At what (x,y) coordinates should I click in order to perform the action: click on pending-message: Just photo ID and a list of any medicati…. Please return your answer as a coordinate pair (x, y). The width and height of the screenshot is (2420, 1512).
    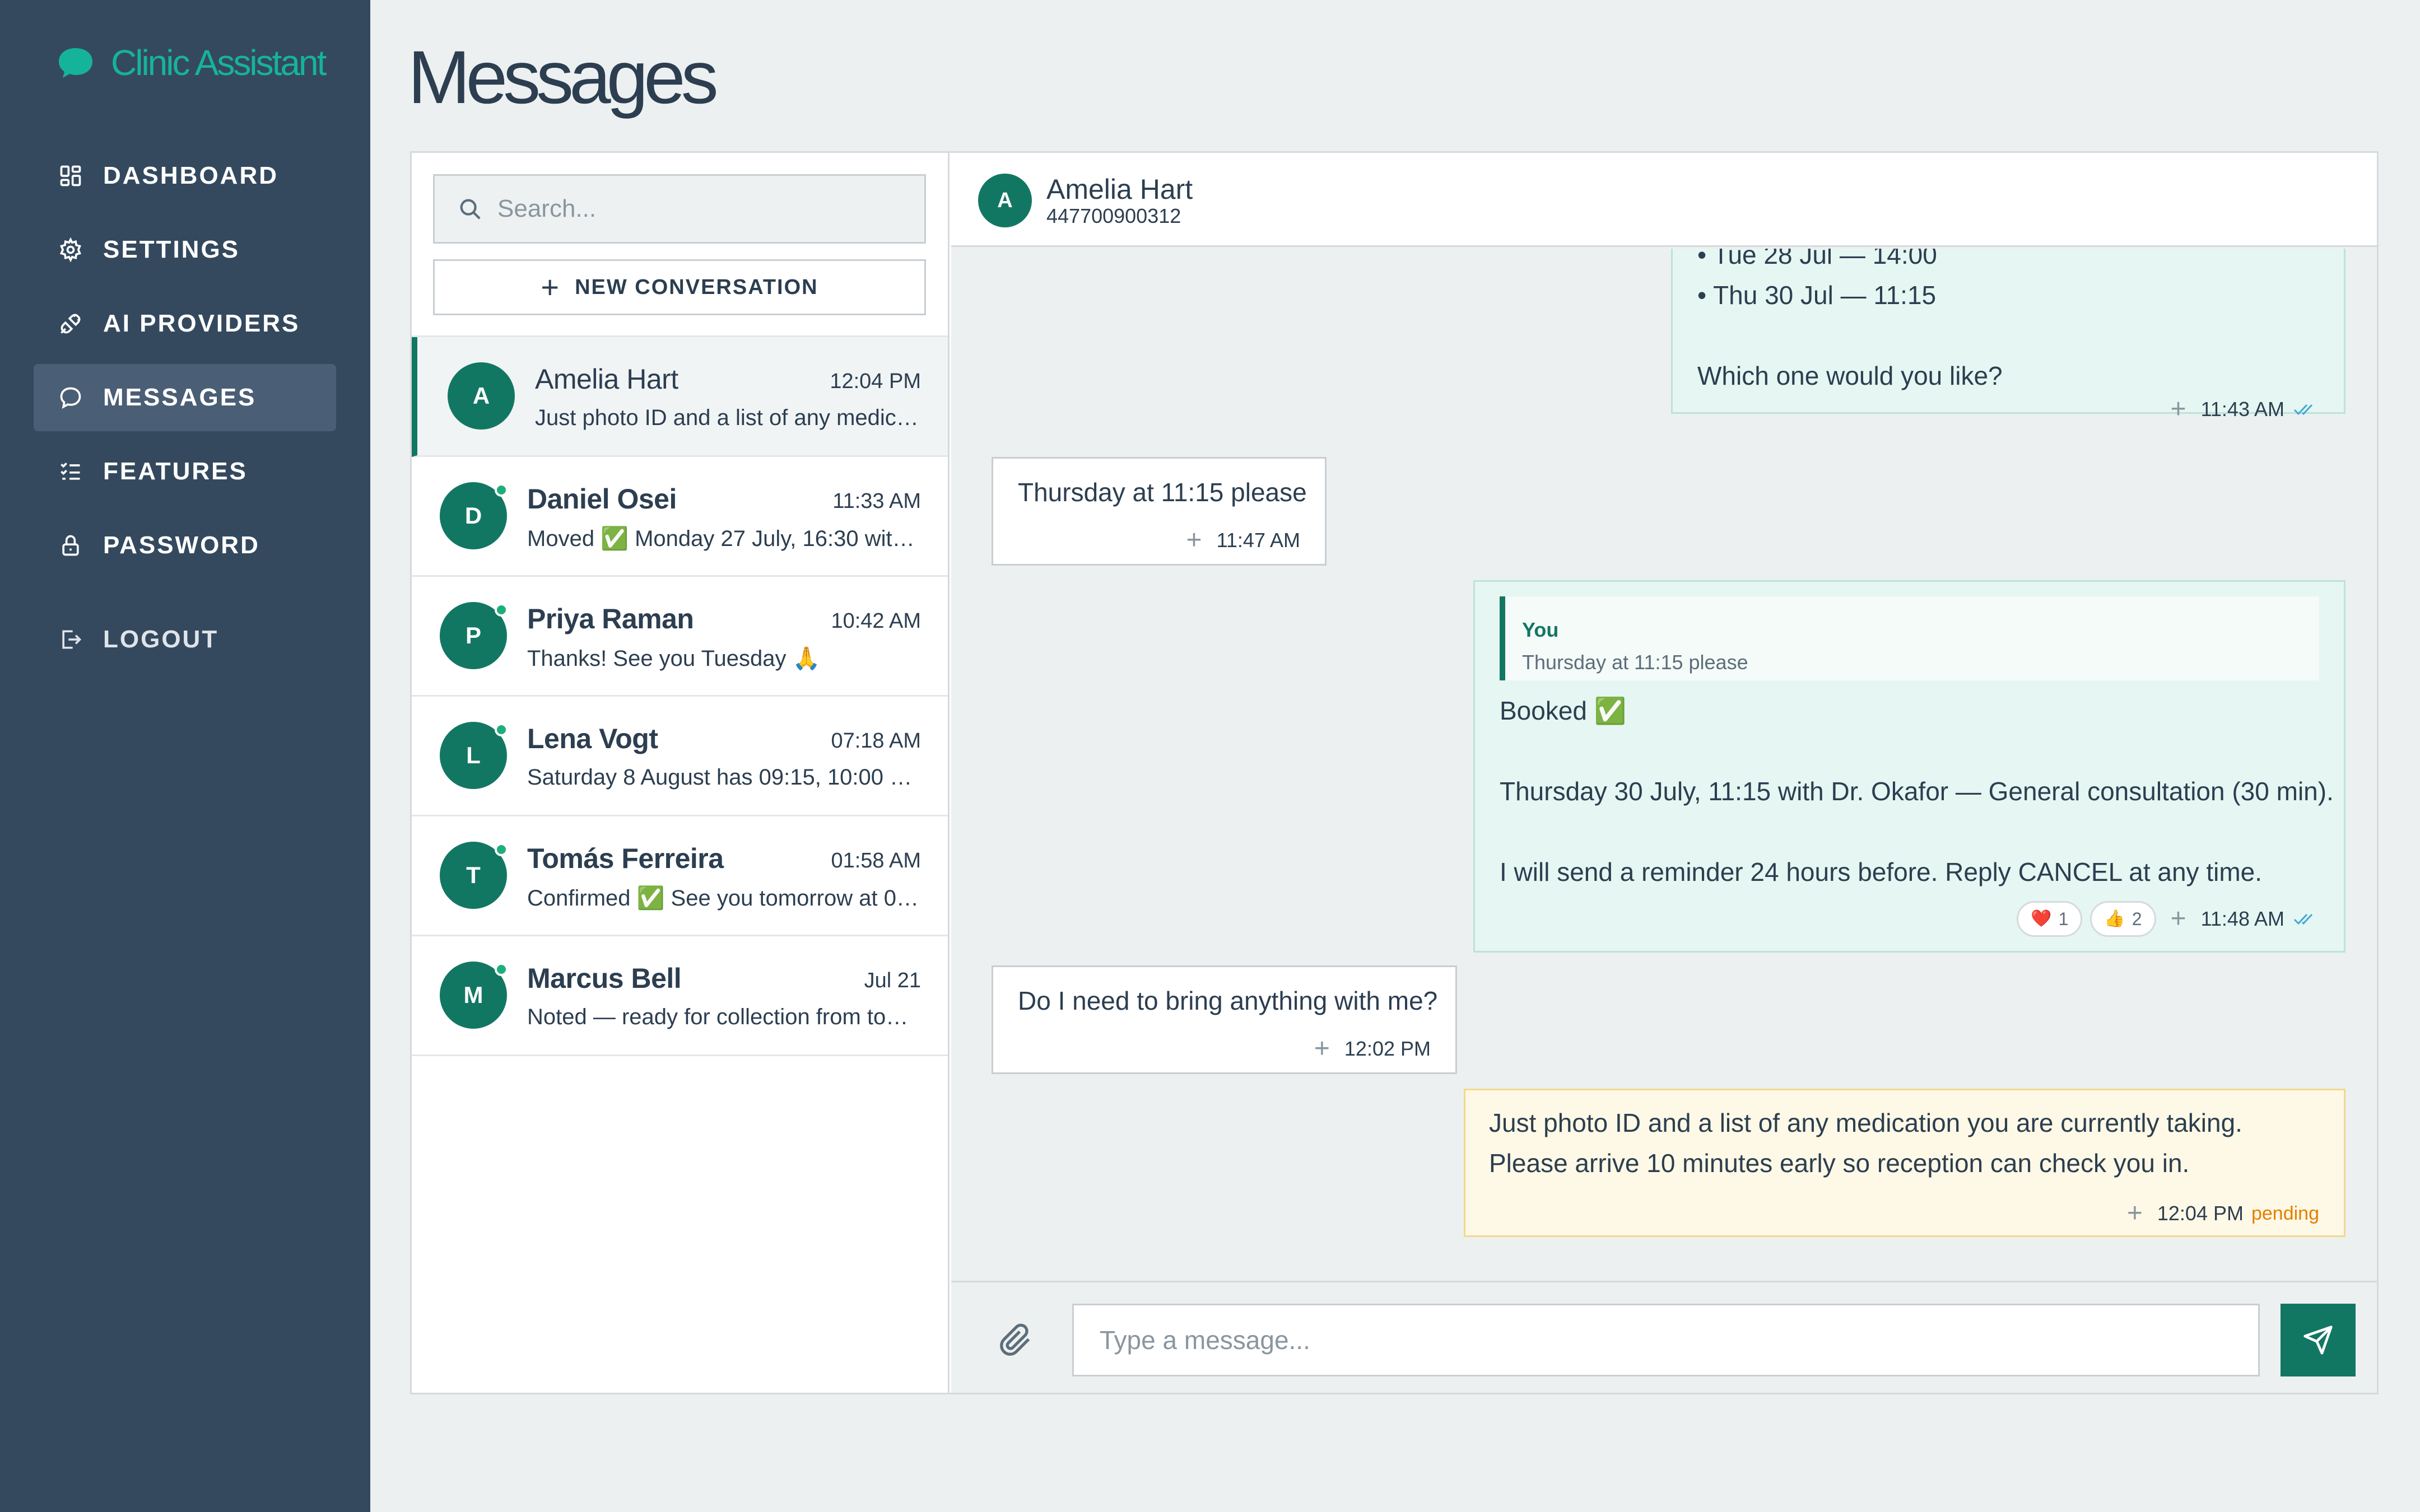
    Looking at the image, I should click on (1905, 1163).